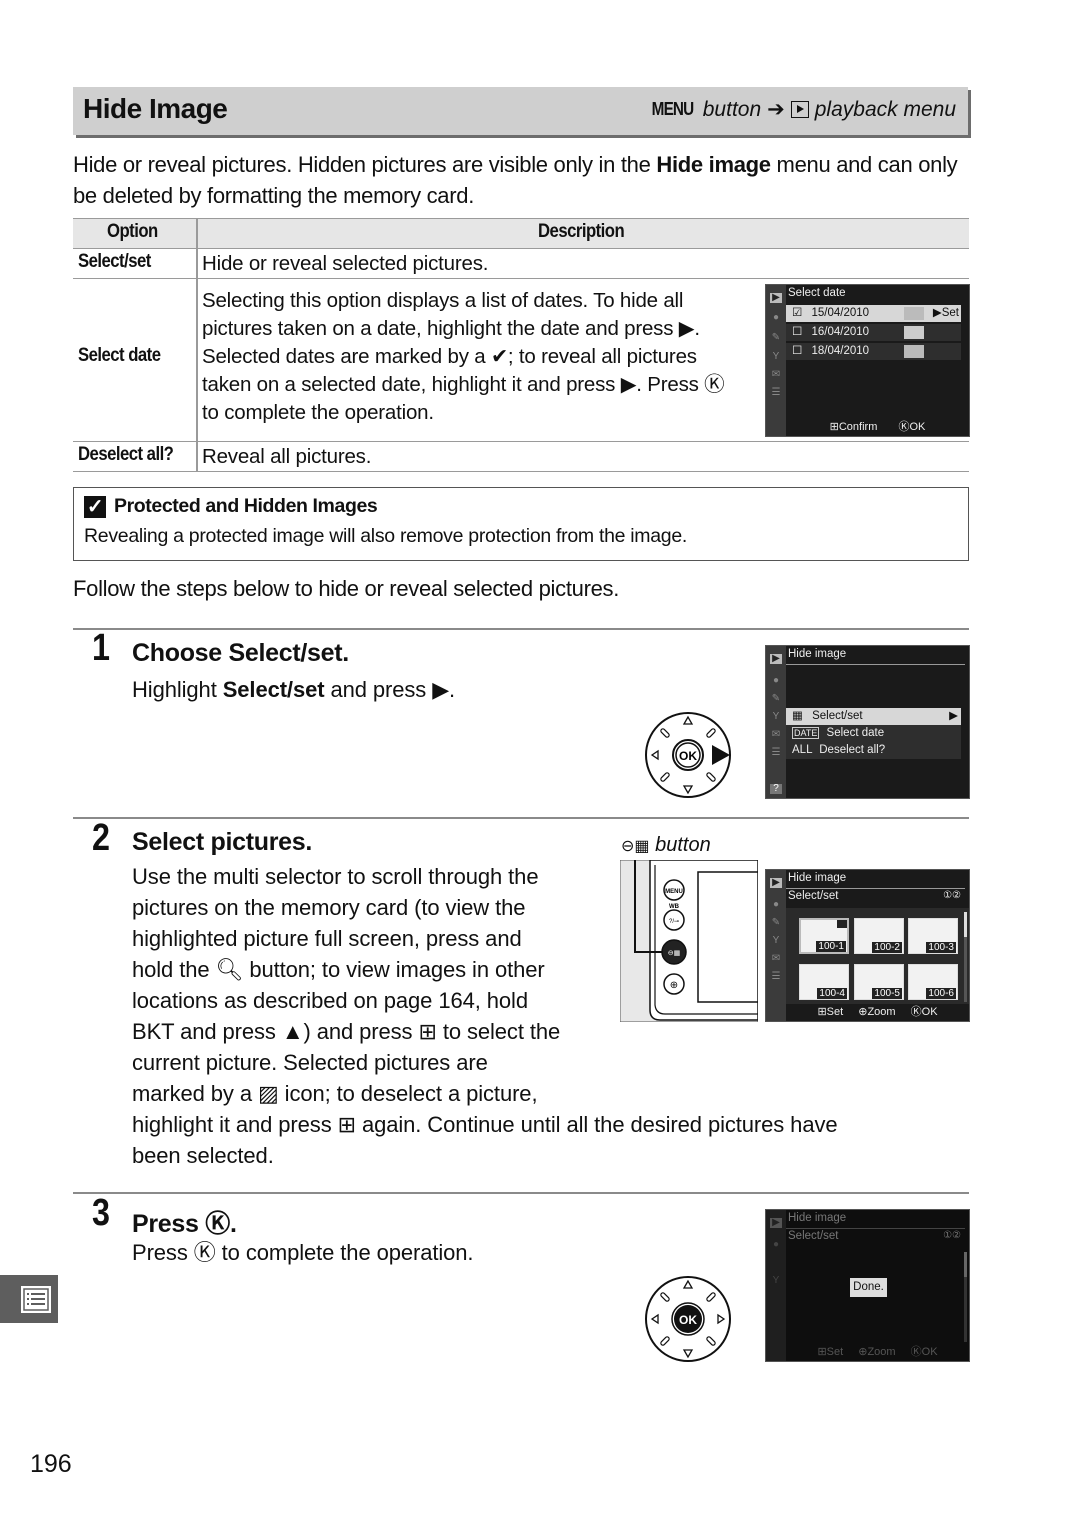 This screenshot has height=1529, width=1080. Describe the element at coordinates (879, 982) in the screenshot. I see `thumbnail: 100-5` at that location.